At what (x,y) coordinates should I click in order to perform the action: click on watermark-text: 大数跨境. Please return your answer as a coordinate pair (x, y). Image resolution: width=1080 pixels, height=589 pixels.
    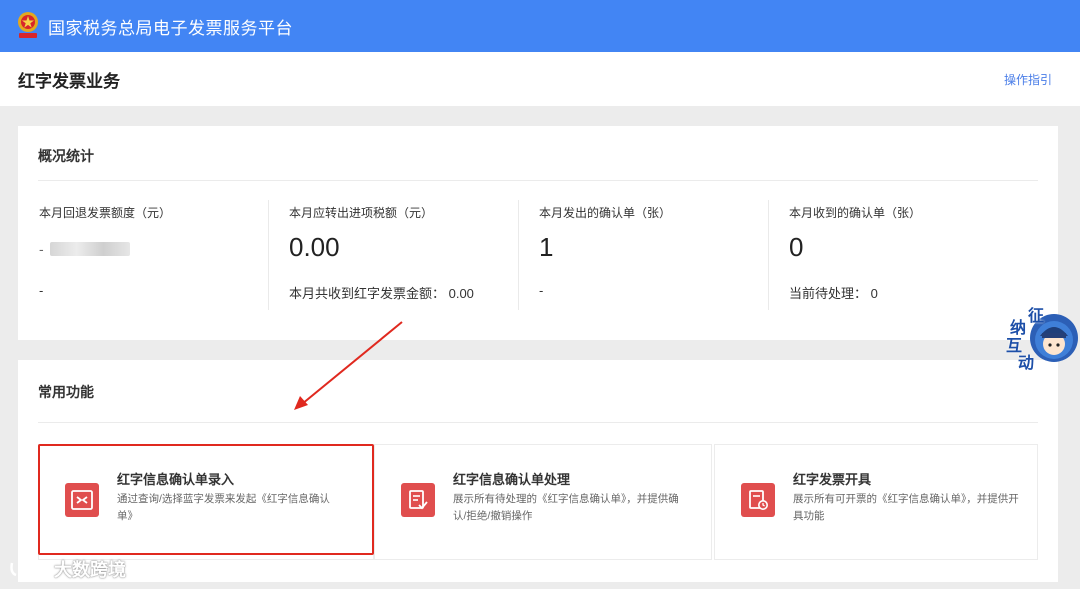
    Looking at the image, I should click on (90, 570).